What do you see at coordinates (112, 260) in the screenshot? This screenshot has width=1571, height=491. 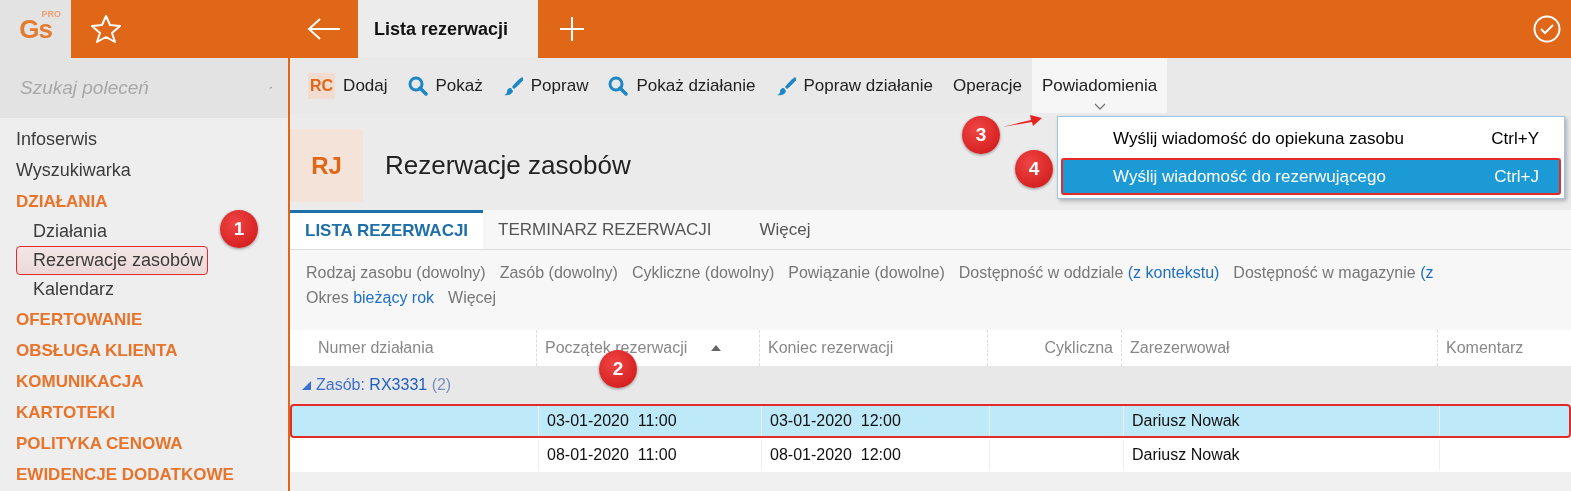 I see `nav-link: Rezerwacje zasobów` at bounding box center [112, 260].